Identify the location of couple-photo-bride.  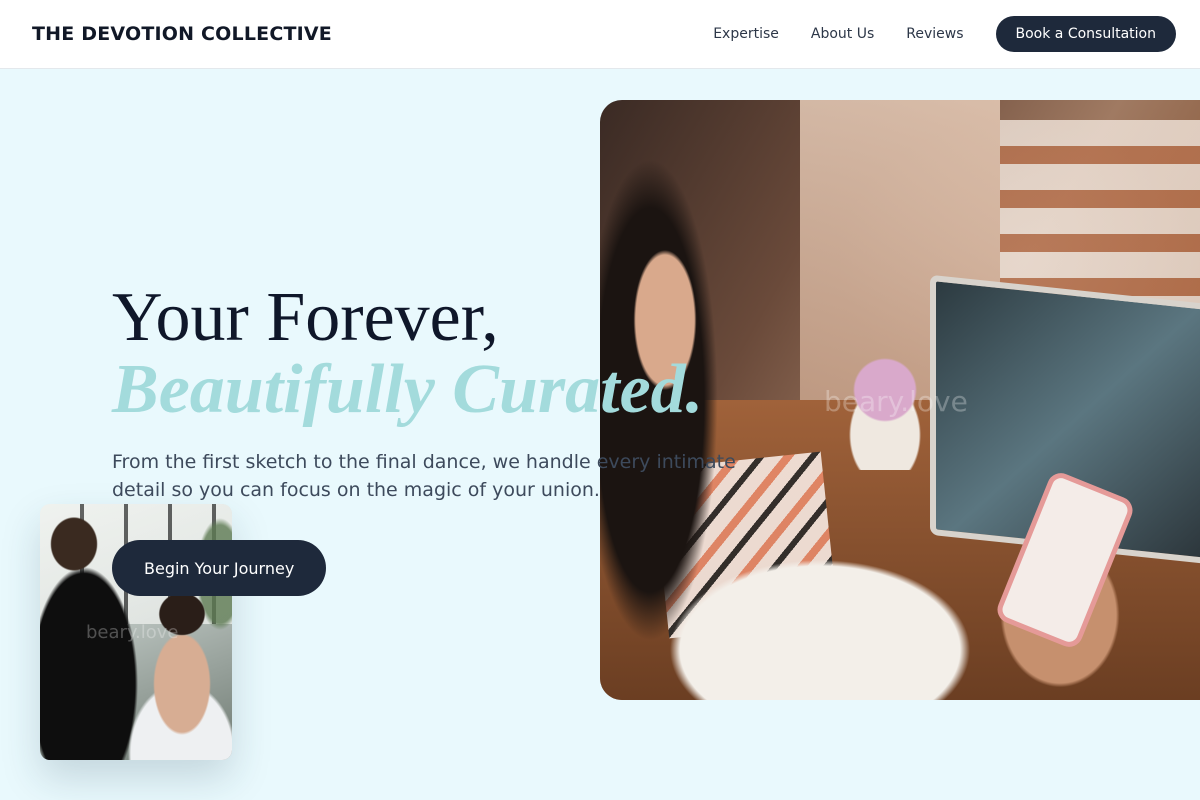
(176, 677).